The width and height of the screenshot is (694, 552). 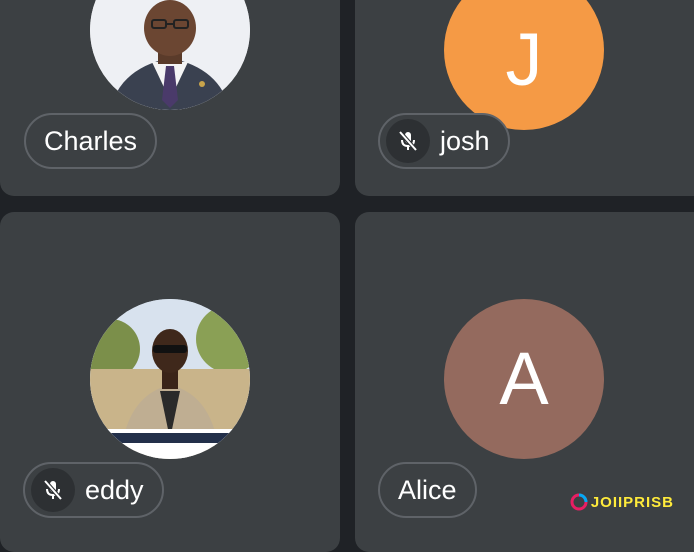 I want to click on charles-photo-icon, so click(x=170, y=55).